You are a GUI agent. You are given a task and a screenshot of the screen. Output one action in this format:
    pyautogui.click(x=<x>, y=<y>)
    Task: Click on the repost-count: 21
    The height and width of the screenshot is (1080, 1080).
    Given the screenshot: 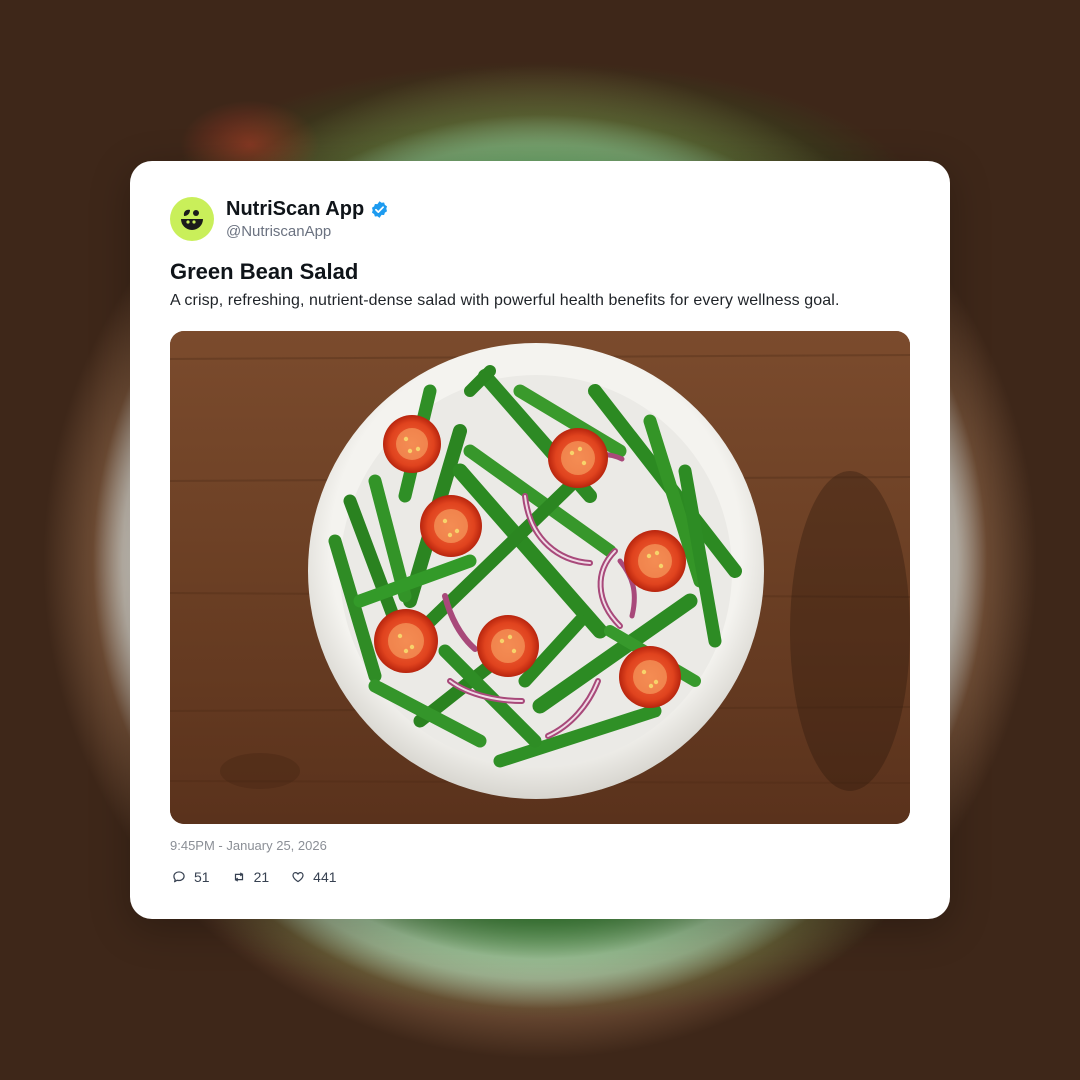 What is the action you would take?
    pyautogui.click(x=261, y=877)
    